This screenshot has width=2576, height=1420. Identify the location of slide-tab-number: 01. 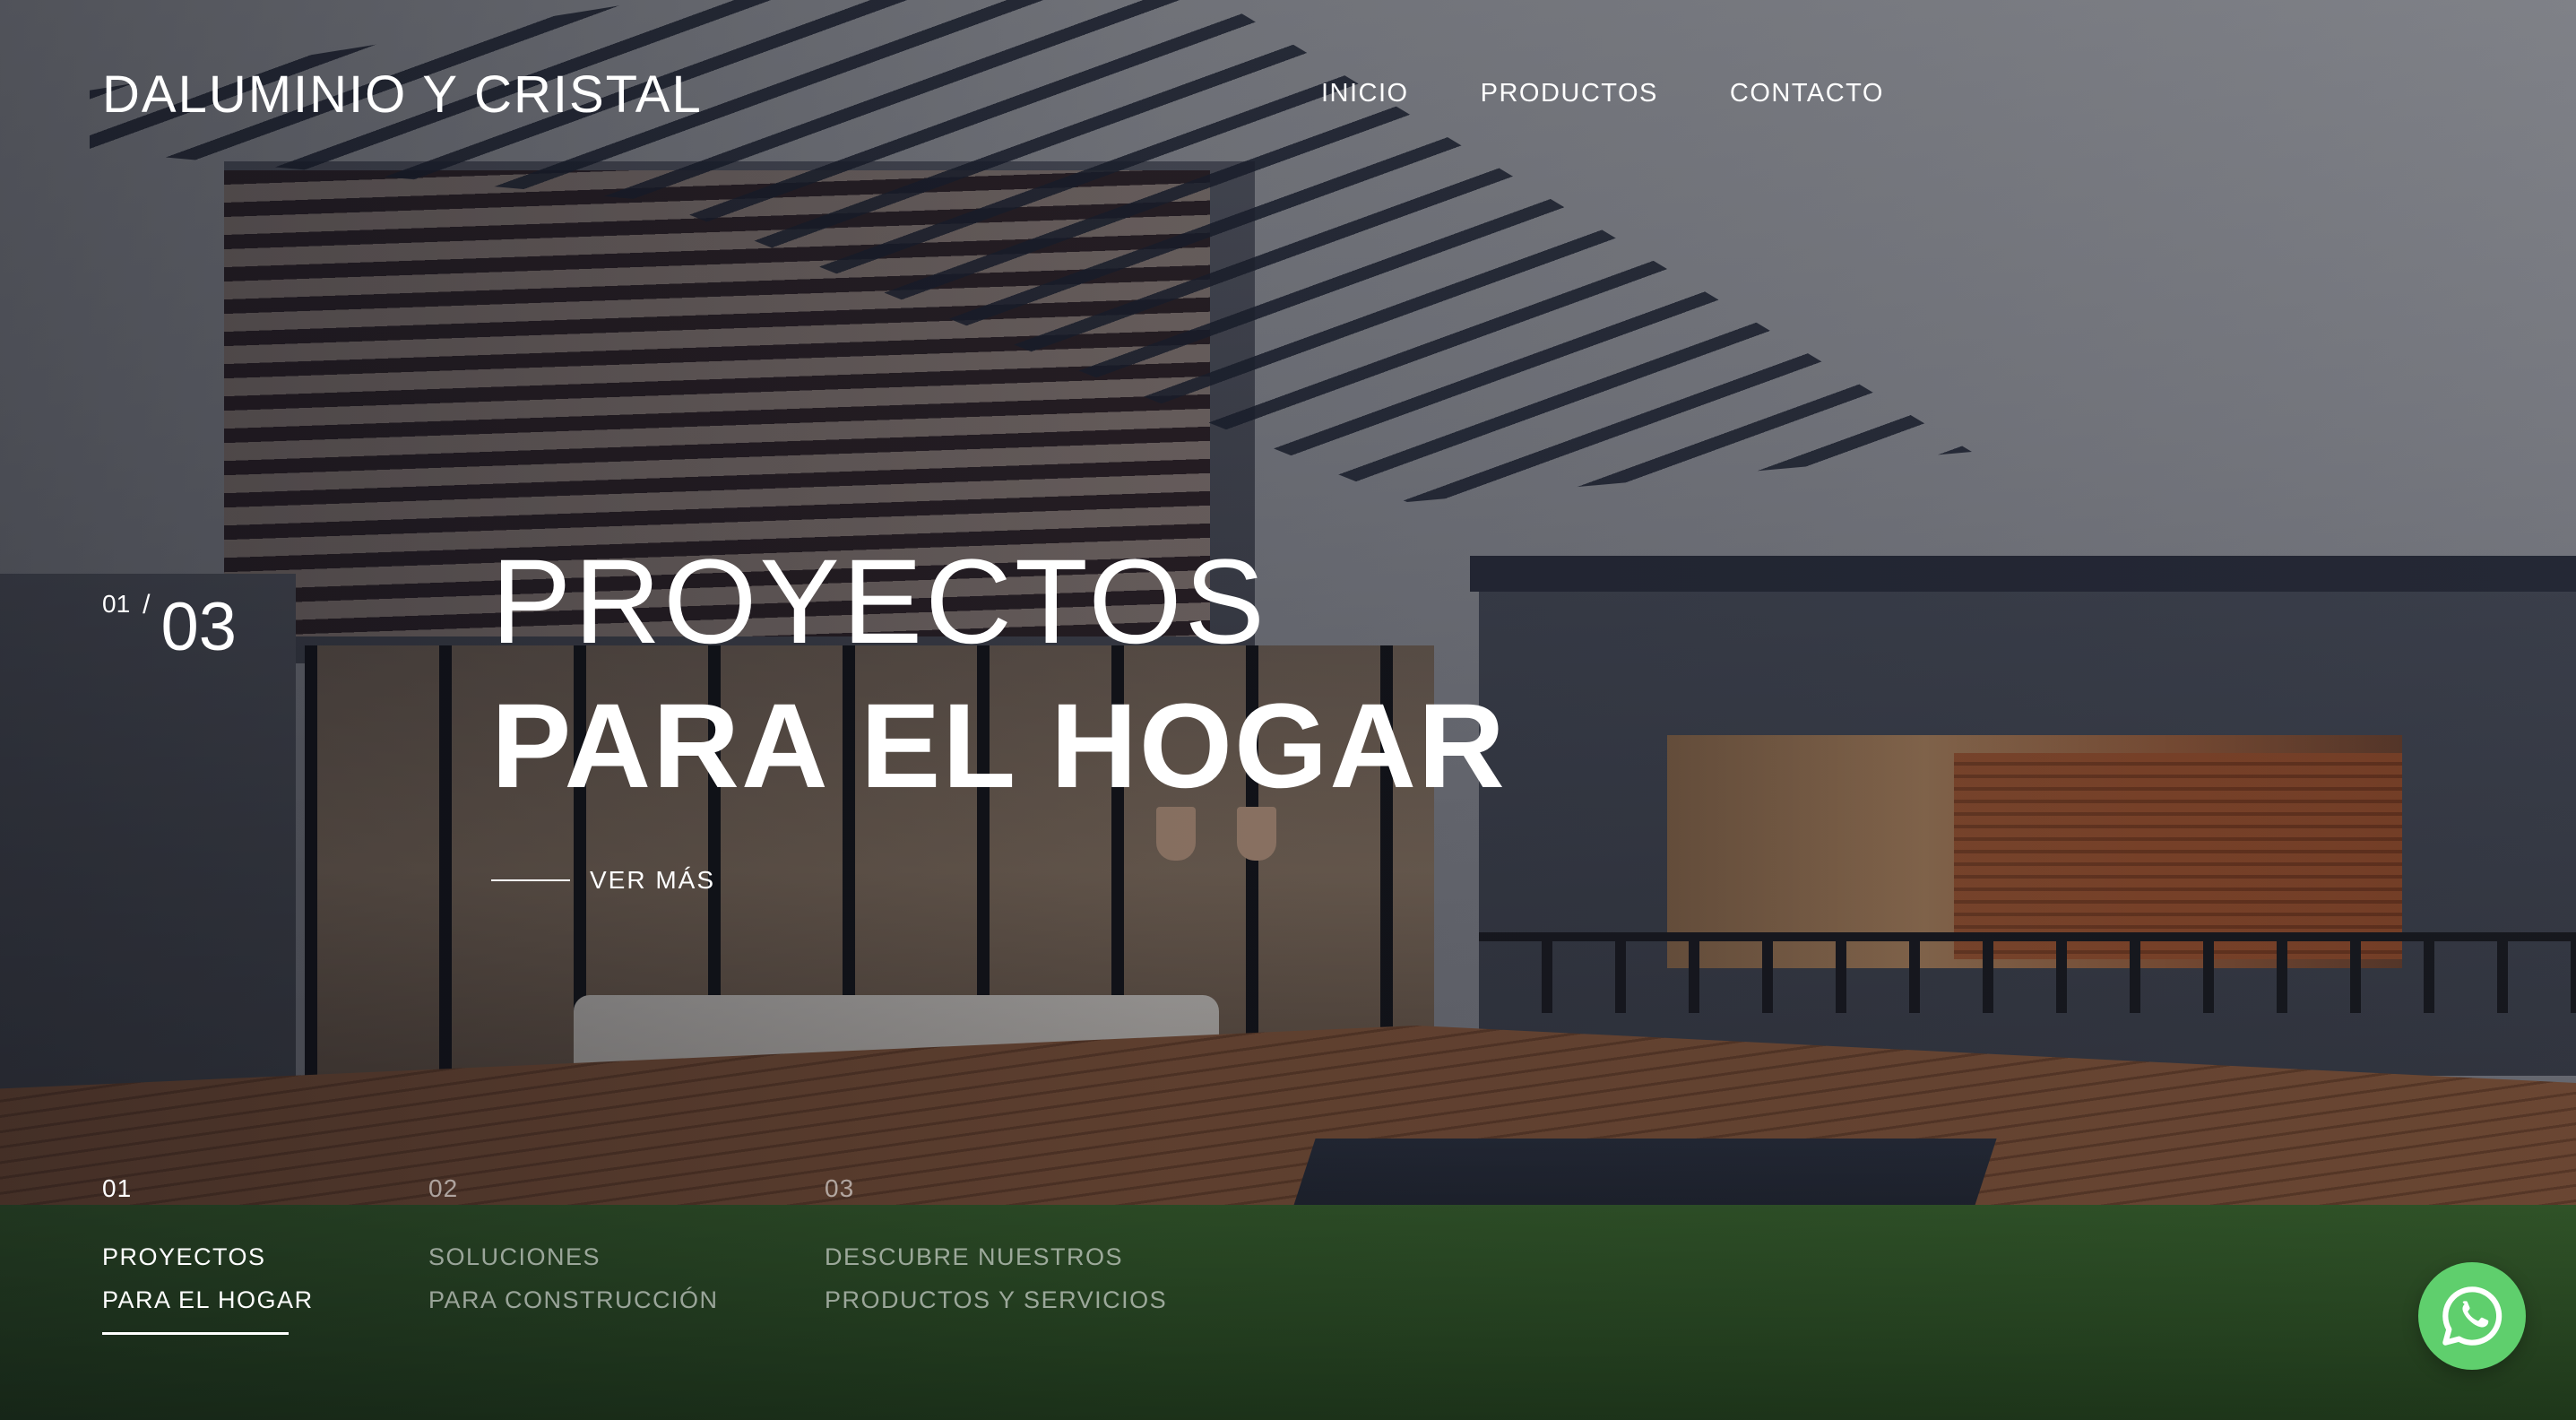
(117, 1188).